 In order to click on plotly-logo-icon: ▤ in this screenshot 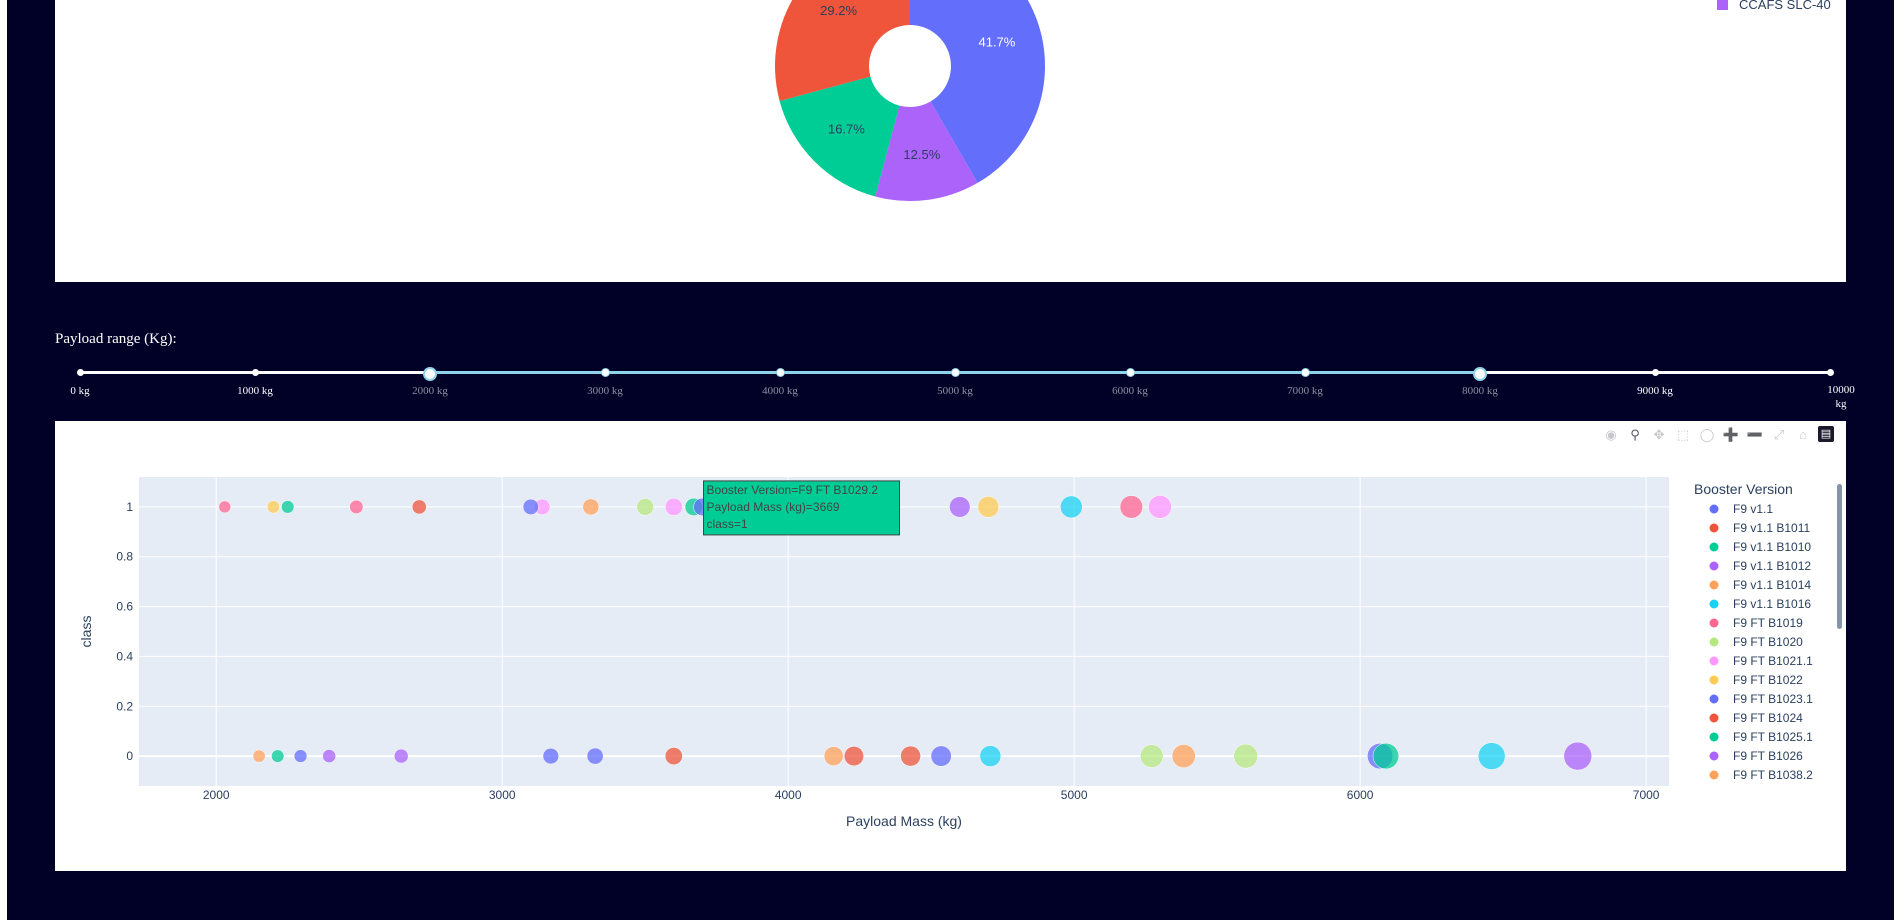, I will do `click(1826, 434)`.